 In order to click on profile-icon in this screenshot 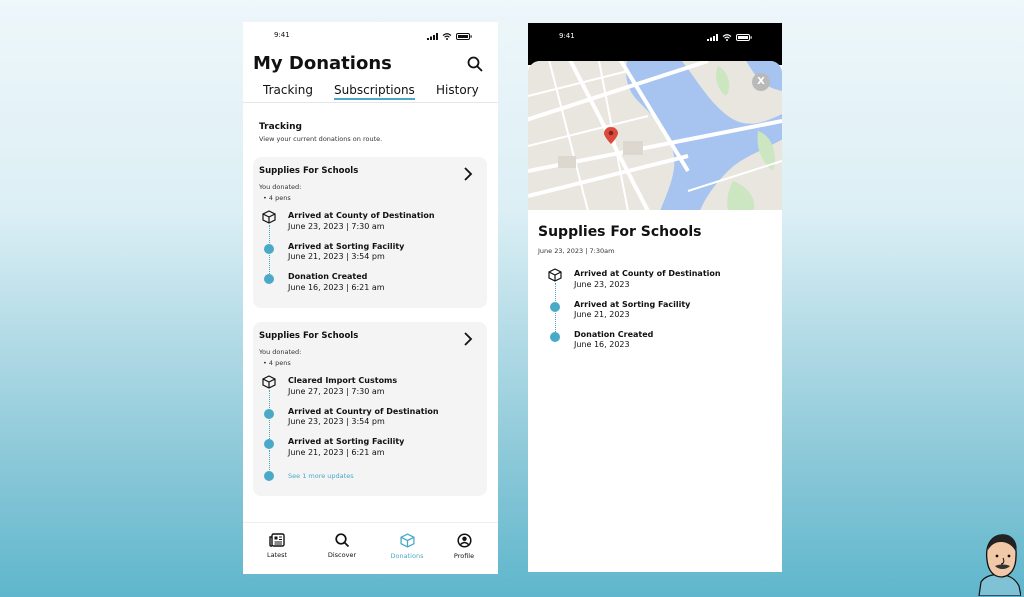, I will do `click(464, 540)`.